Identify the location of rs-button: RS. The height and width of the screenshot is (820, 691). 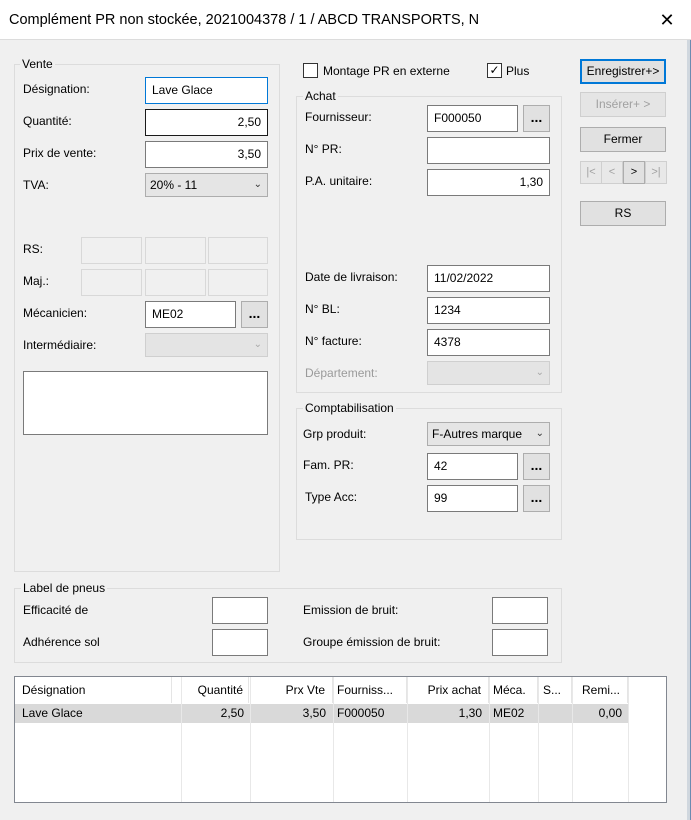
(623, 213).